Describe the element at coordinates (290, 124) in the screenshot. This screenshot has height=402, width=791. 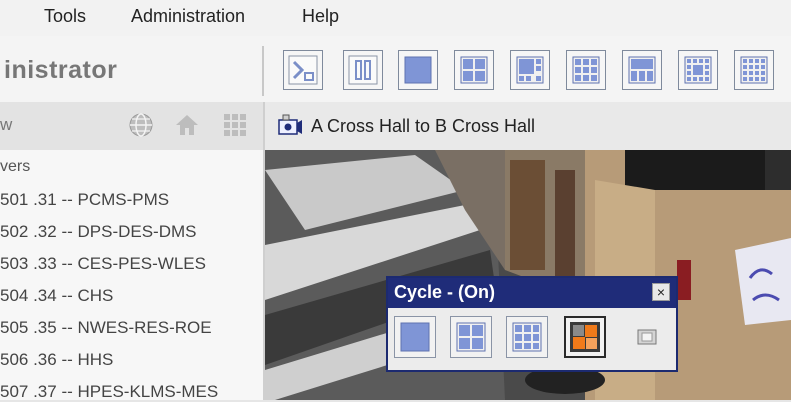
I see `camera-icon` at that location.